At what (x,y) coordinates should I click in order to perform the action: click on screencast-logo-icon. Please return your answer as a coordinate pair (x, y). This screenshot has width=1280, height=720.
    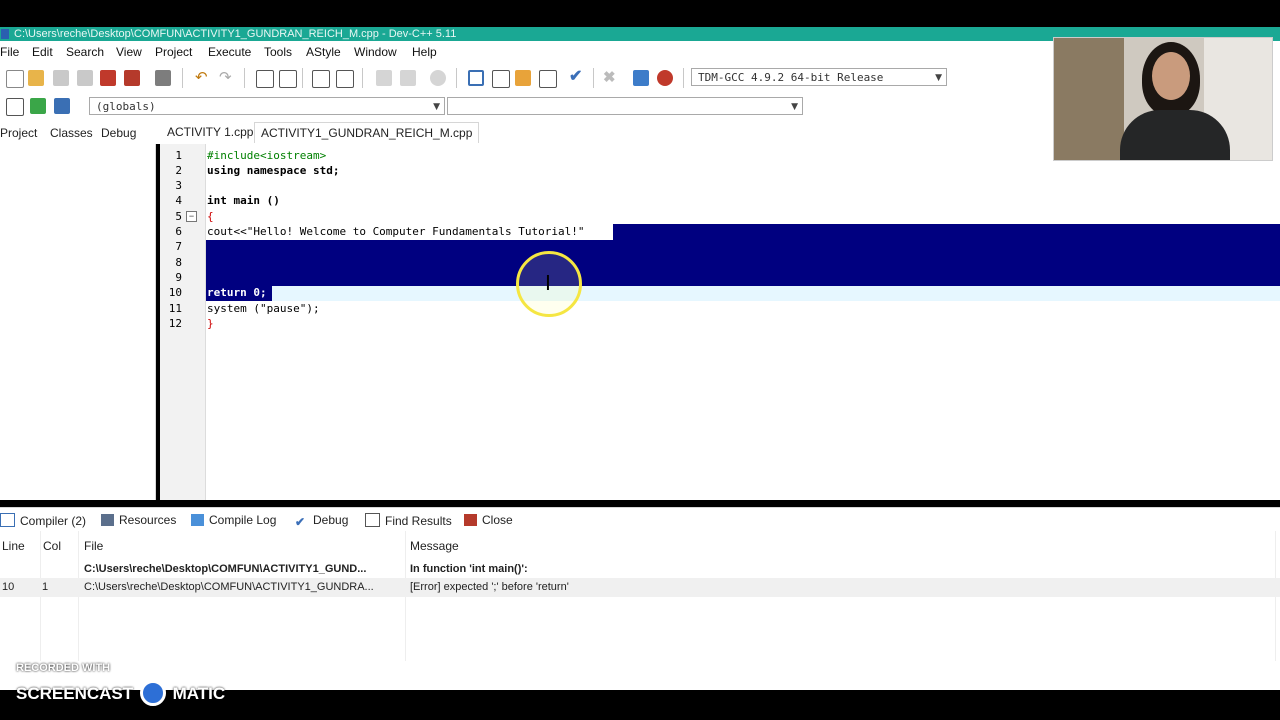
    Looking at the image, I should click on (152, 693).